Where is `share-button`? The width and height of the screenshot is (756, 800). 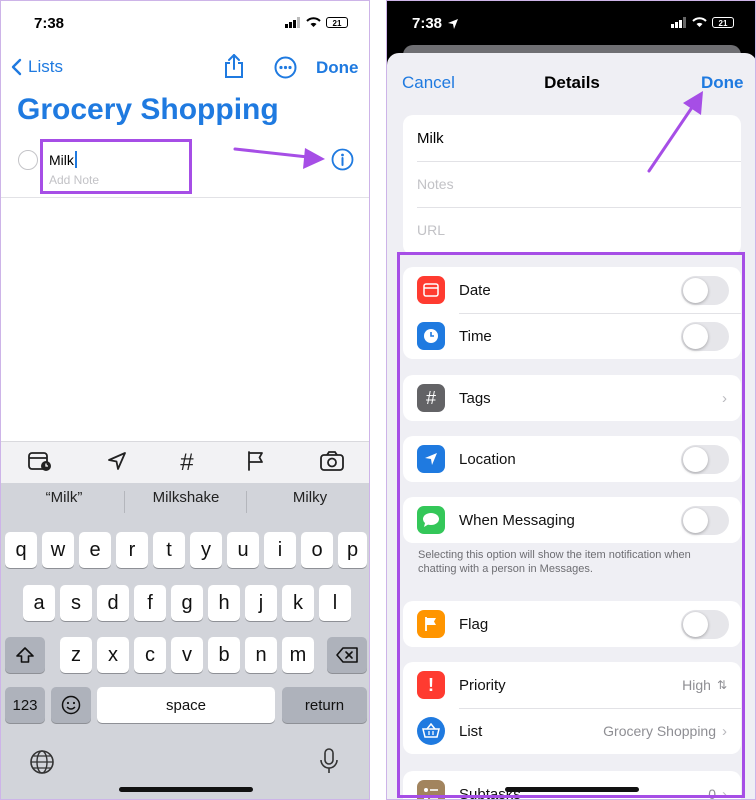 share-button is located at coordinates (234, 68).